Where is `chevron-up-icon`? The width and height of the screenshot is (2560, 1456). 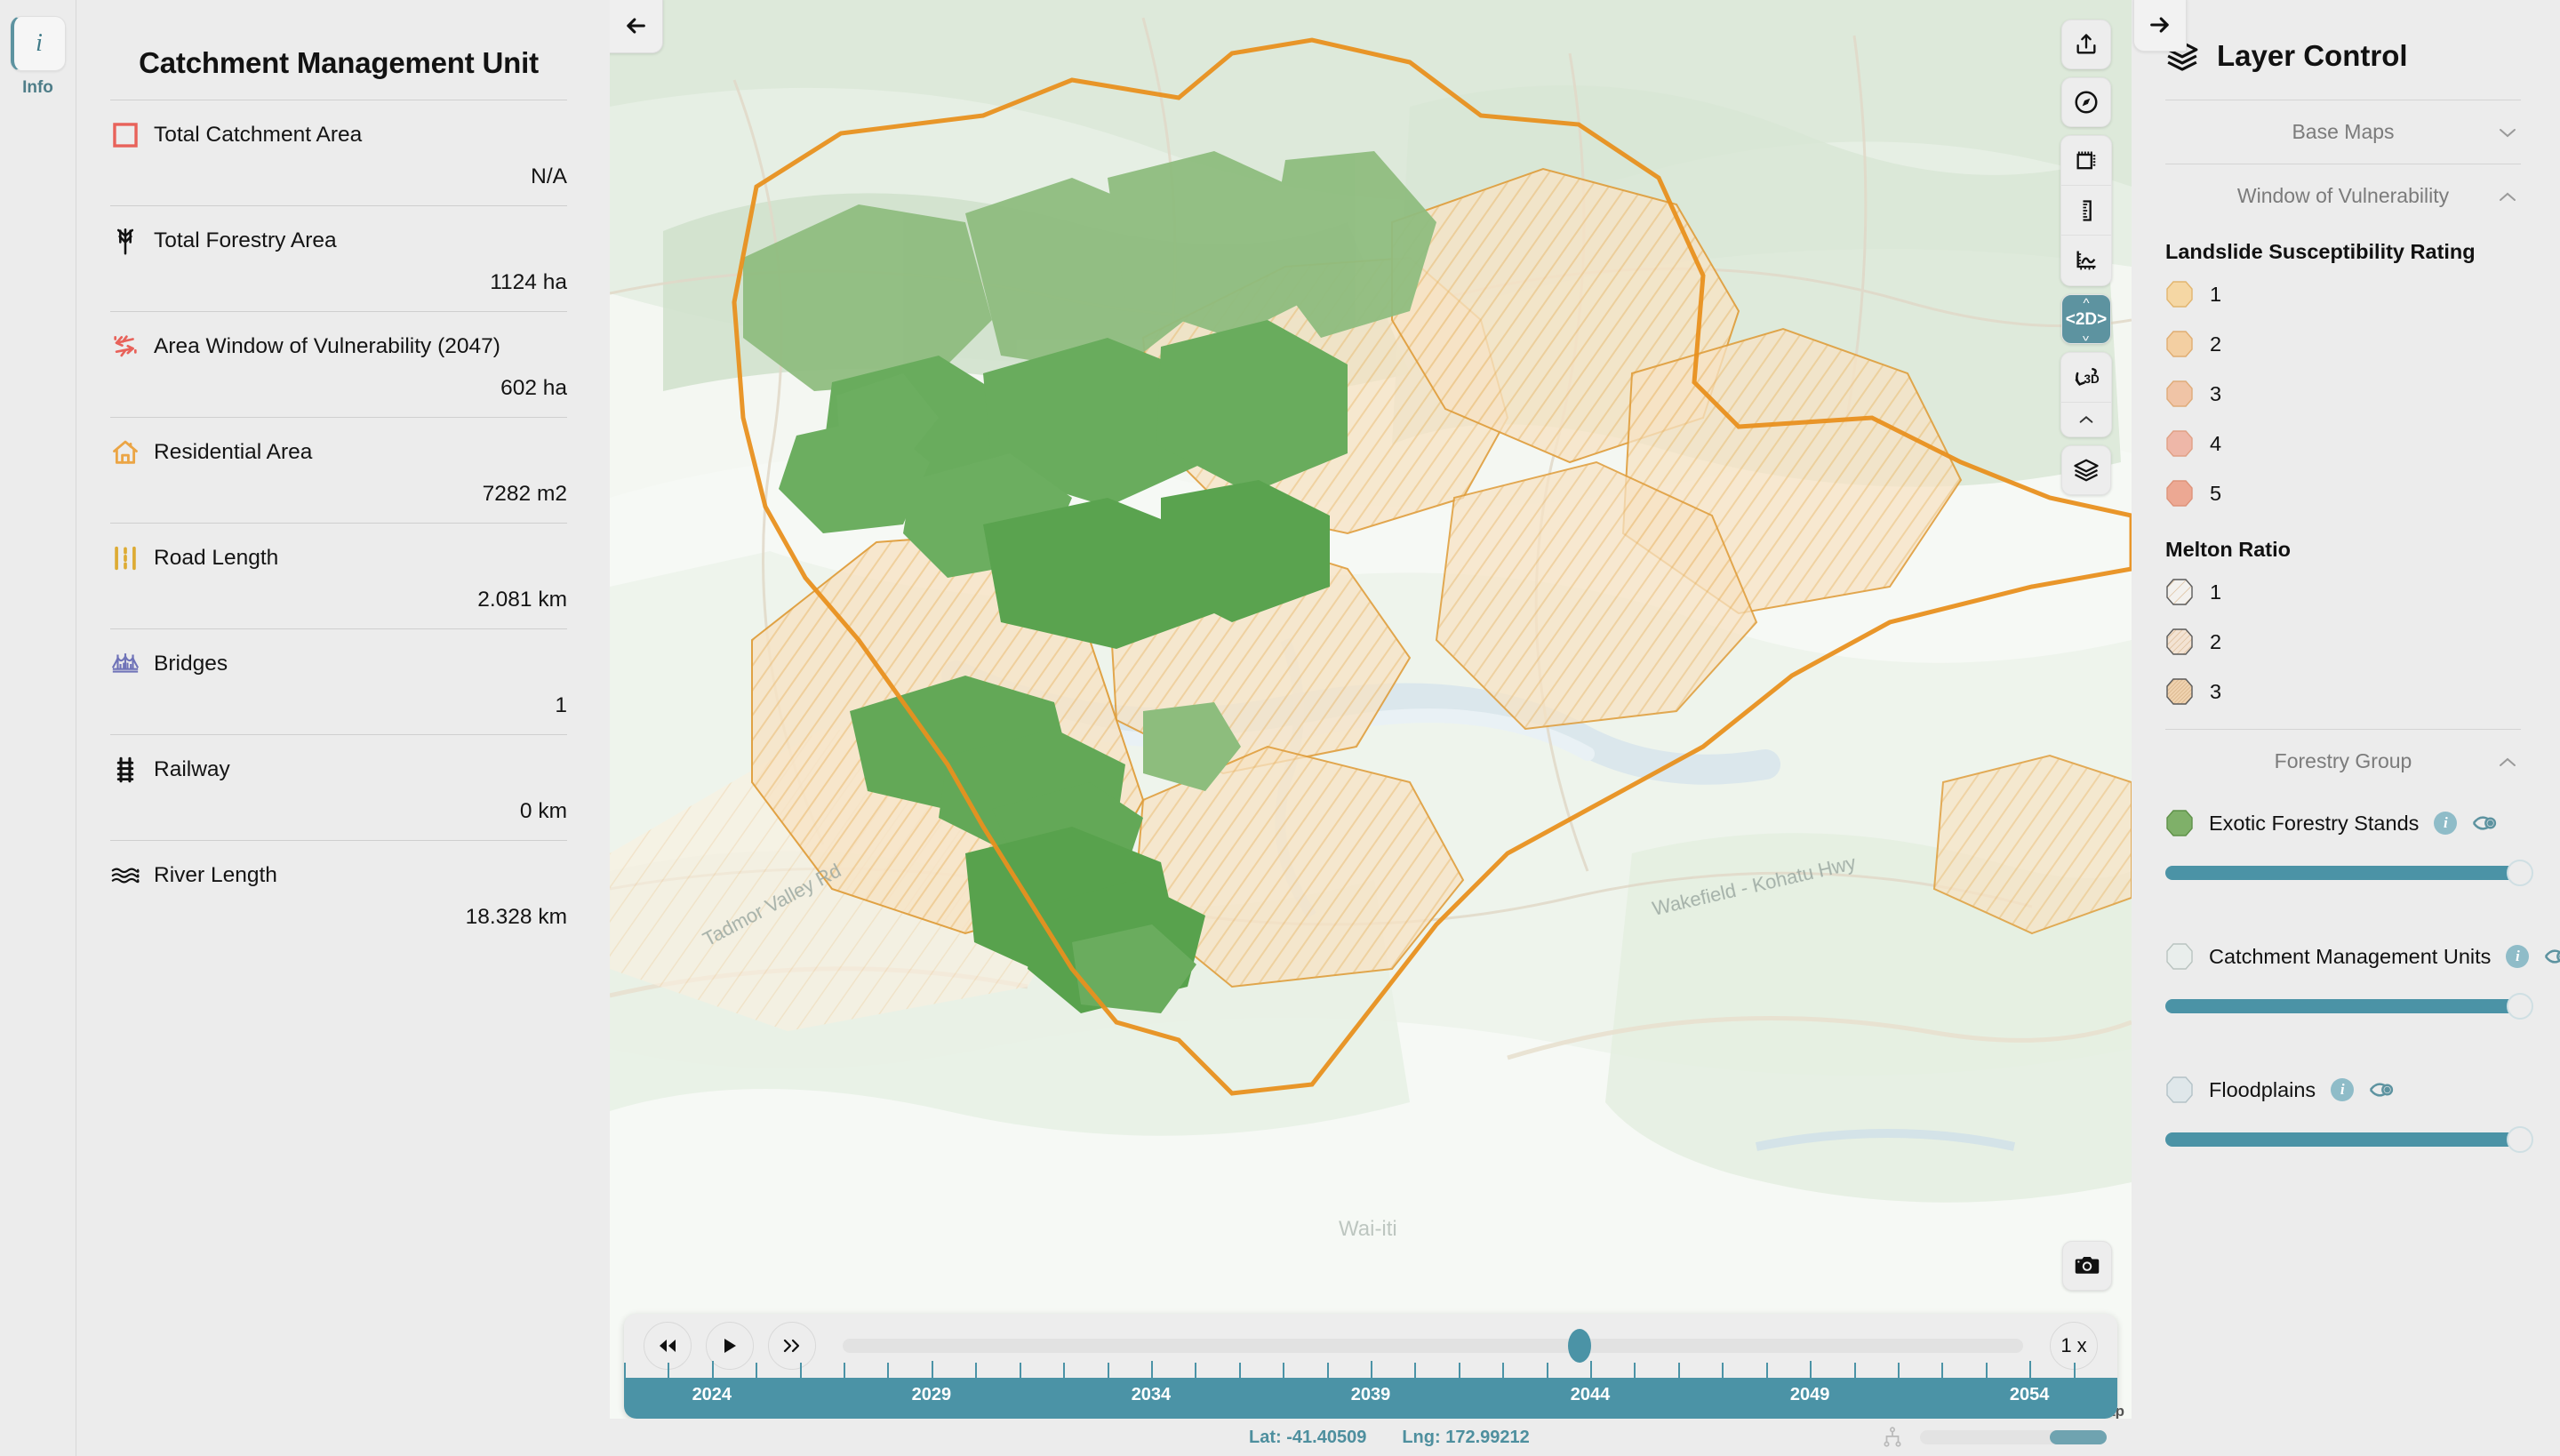 chevron-up-icon is located at coordinates (2086, 419).